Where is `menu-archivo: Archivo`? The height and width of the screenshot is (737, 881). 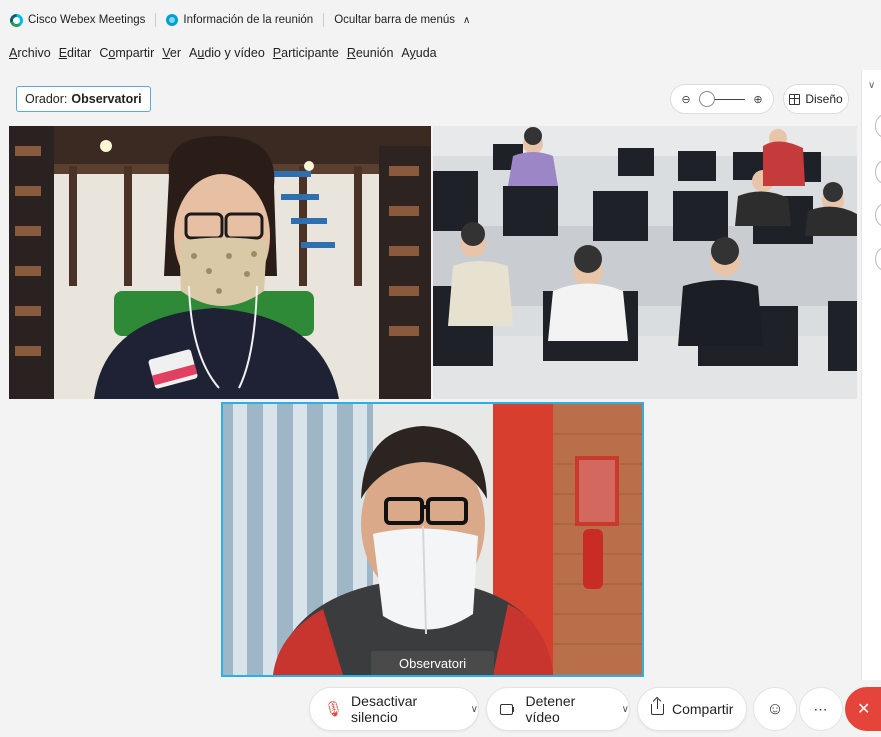
menu-archivo: Archivo is located at coordinates (30, 53).